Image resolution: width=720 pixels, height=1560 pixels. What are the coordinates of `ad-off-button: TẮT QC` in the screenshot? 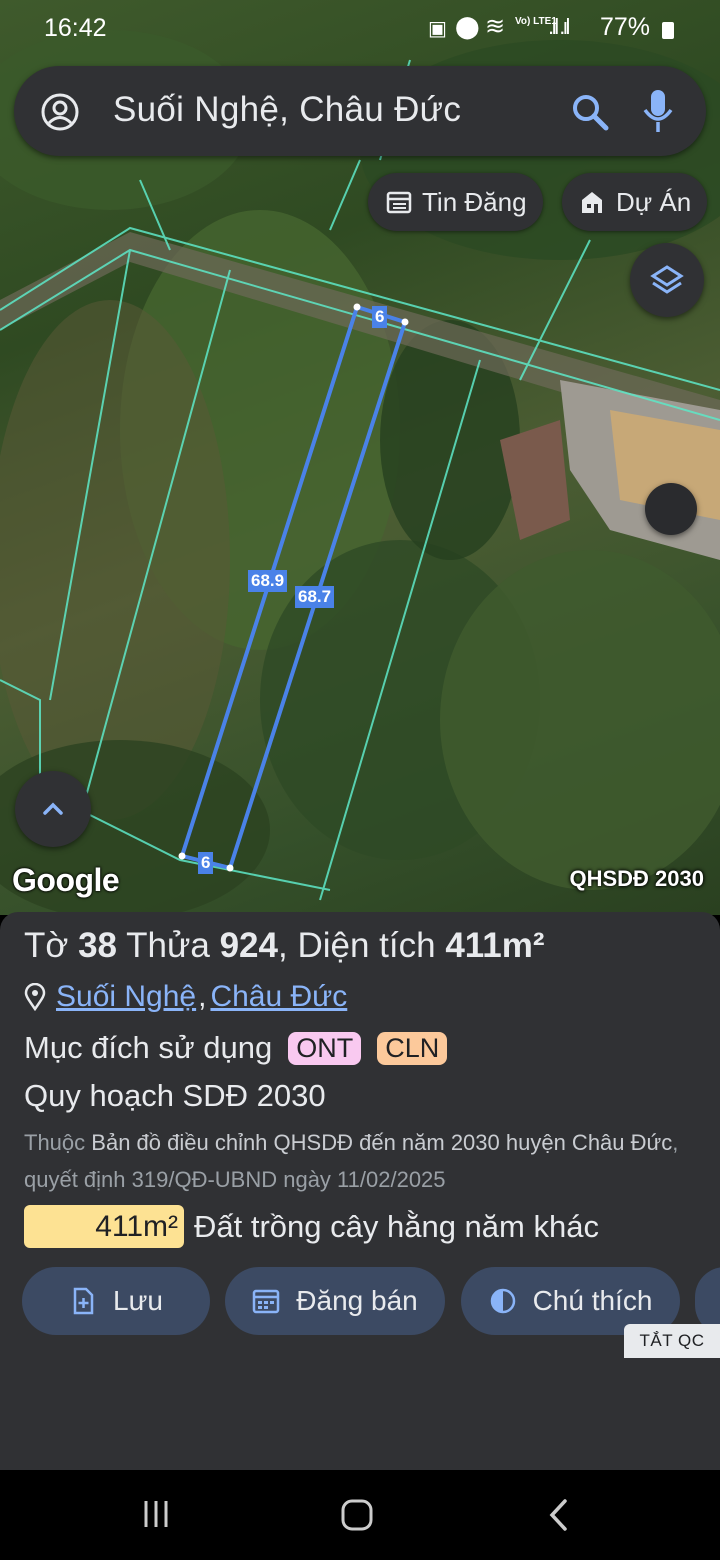 It's located at (672, 1341).